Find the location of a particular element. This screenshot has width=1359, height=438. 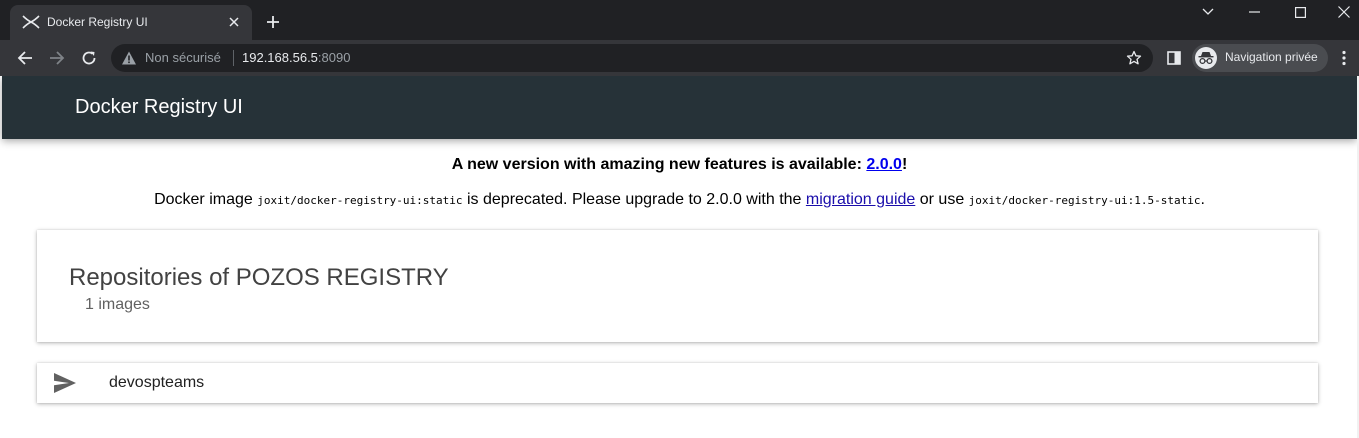

tab-close-icon is located at coordinates (234, 22).